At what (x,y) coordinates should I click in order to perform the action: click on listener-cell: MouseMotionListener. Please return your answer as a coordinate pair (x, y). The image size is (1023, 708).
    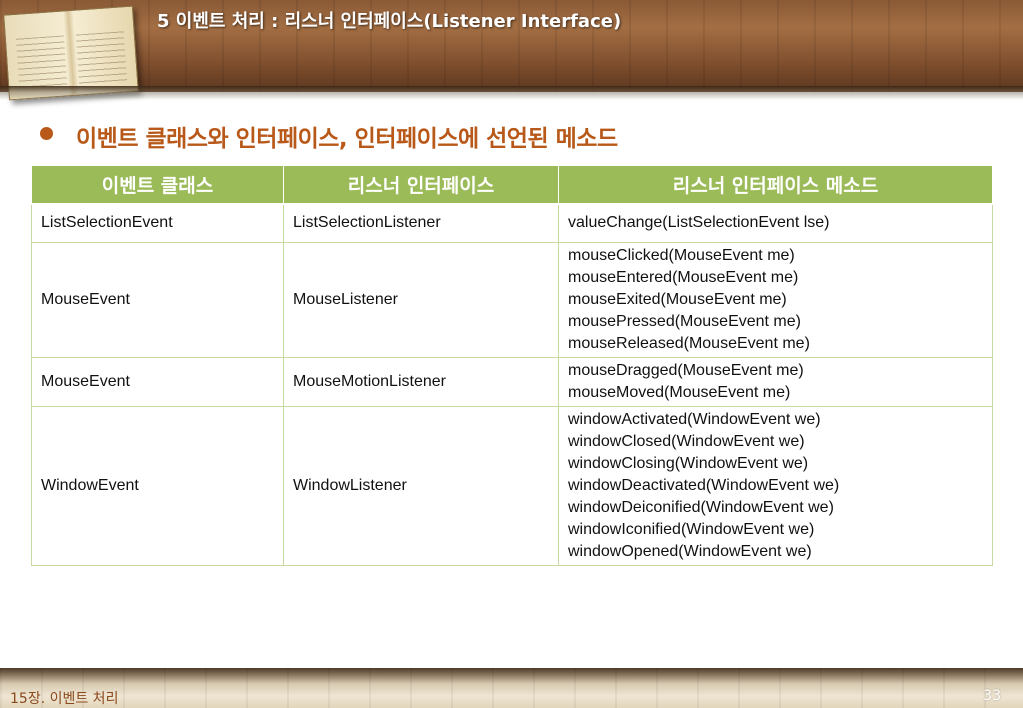
    Looking at the image, I should click on (421, 381).